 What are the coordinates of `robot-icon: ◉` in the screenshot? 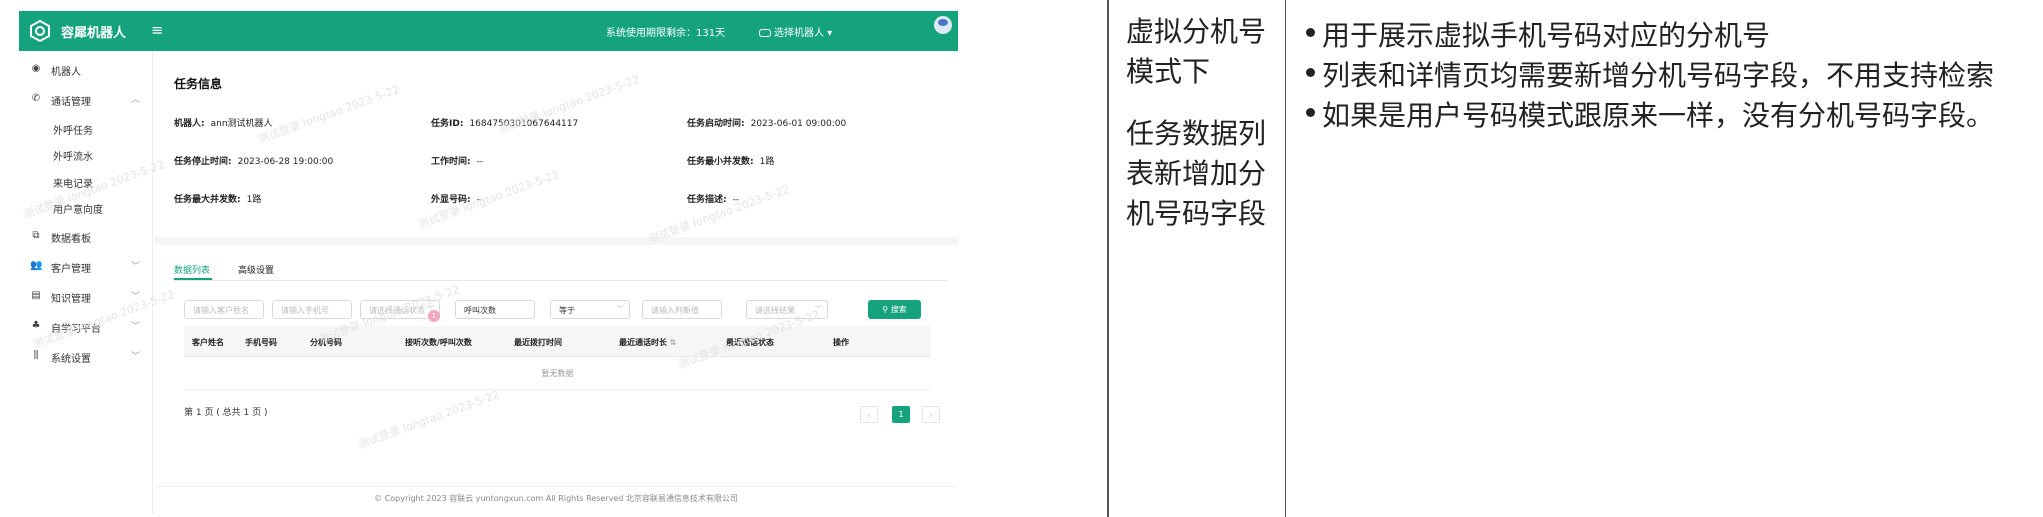 It's located at (36, 68).